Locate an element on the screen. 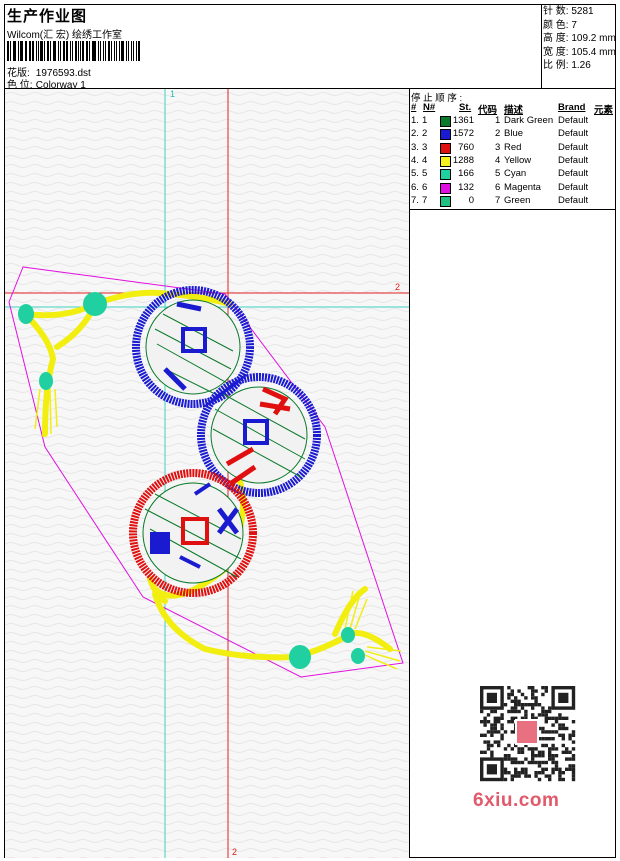  row-description: Cyan is located at coordinates (515, 174).